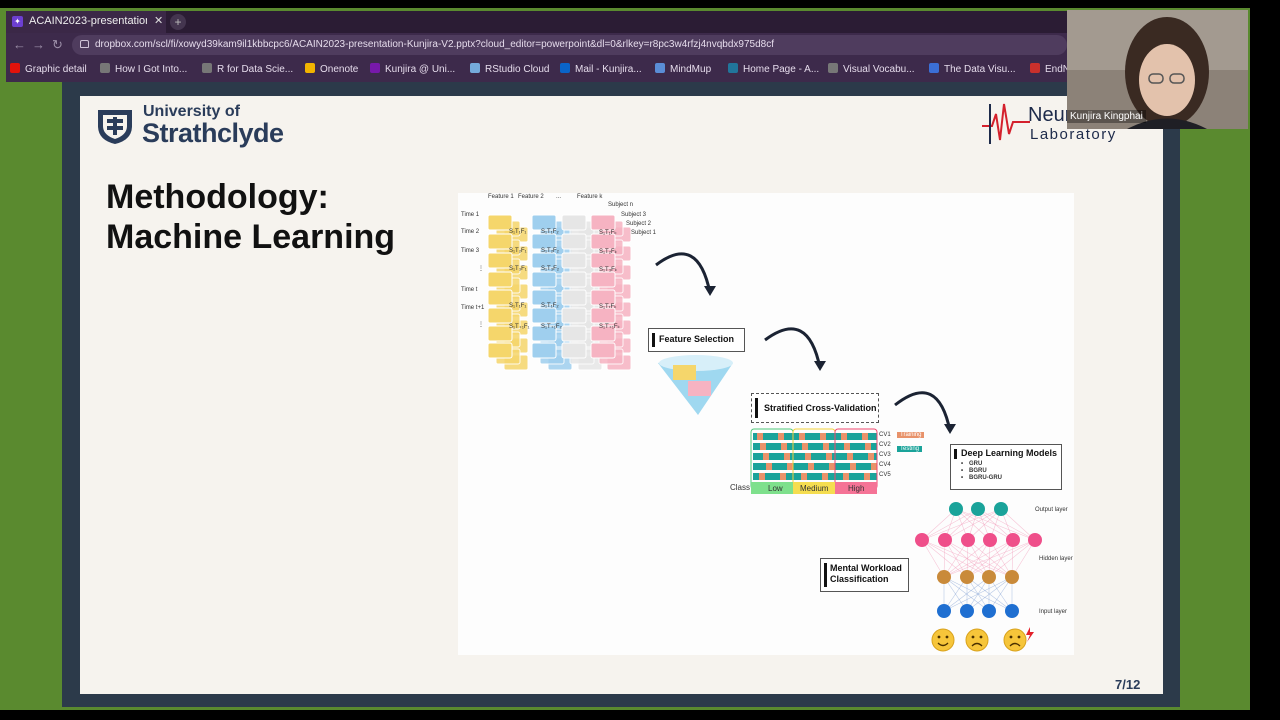  I want to click on input-neuron, so click(989, 611).